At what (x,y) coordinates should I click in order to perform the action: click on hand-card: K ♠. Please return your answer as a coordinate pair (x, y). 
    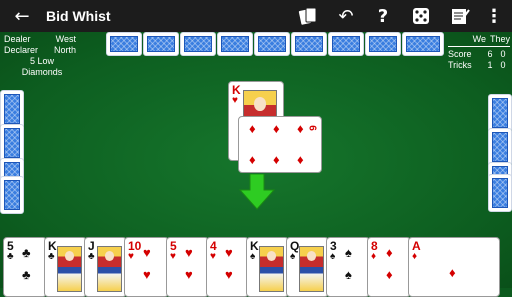
    Looking at the image, I should click on (267, 267).